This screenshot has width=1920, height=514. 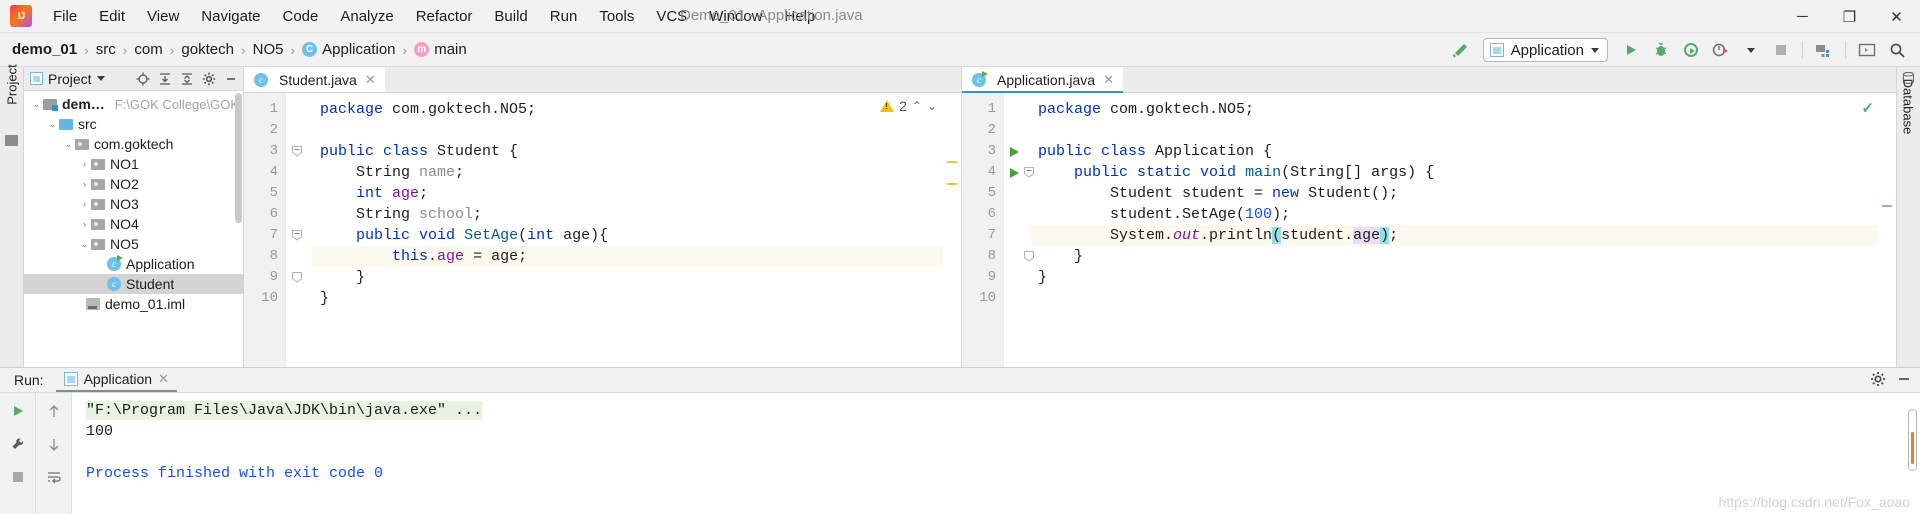 What do you see at coordinates (440, 49) in the screenshot?
I see `breadcrumb-item-main: m main` at bounding box center [440, 49].